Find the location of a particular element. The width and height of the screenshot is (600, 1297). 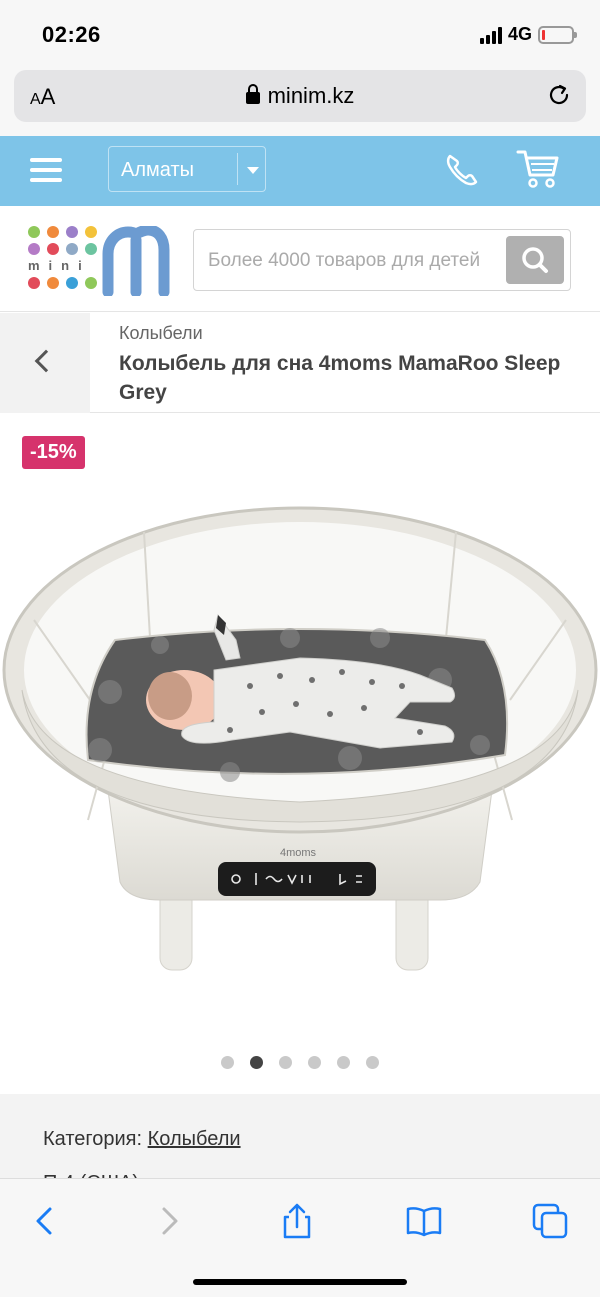

search-button is located at coordinates (535, 260).